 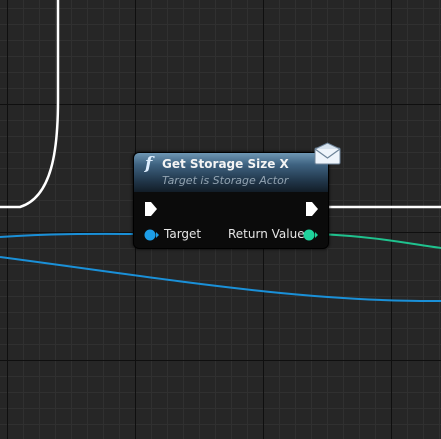 I want to click on target-pin-label: Target, so click(x=183, y=234).